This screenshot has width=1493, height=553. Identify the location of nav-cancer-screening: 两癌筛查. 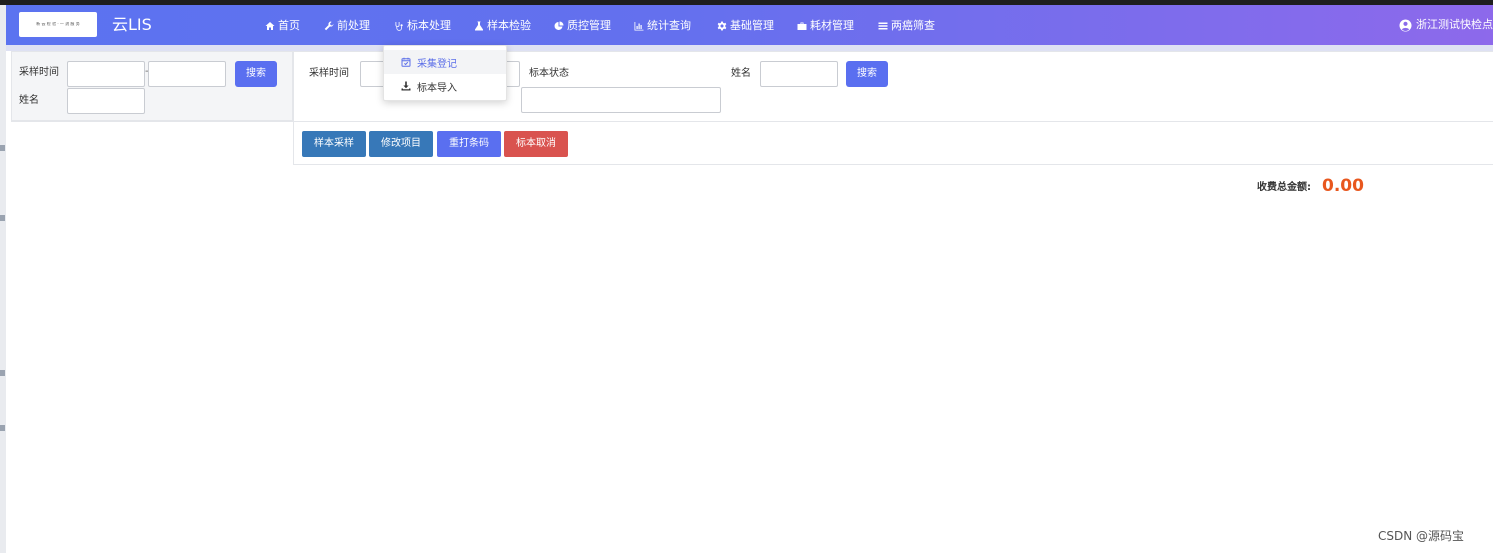
(906, 26).